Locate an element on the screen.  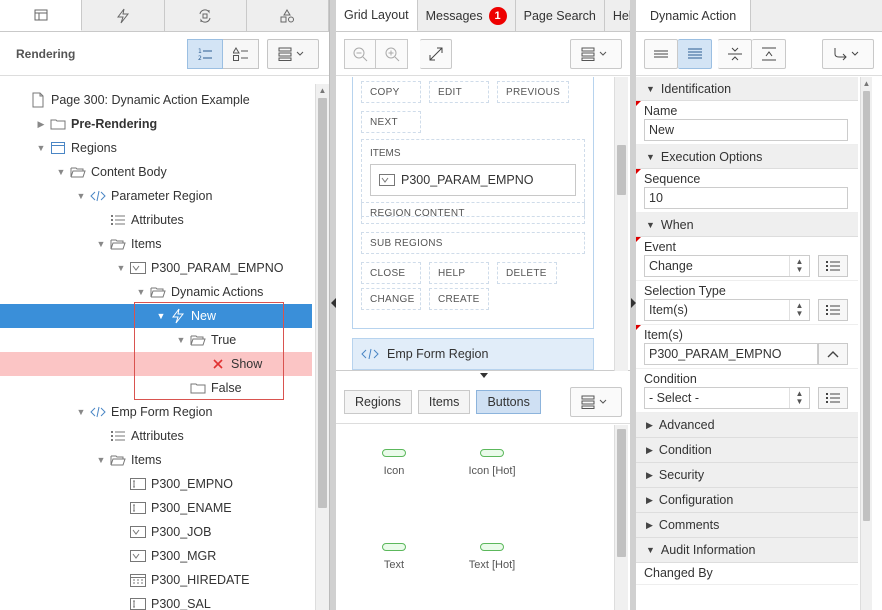
gallery-icon-hot-button: Icon [Hot] is located at coordinates (492, 463).